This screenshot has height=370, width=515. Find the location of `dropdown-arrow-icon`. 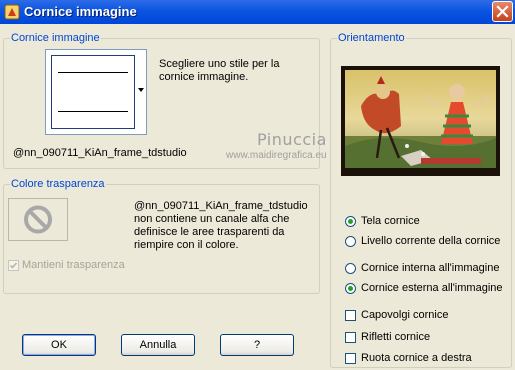

dropdown-arrow-icon is located at coordinates (141, 90).